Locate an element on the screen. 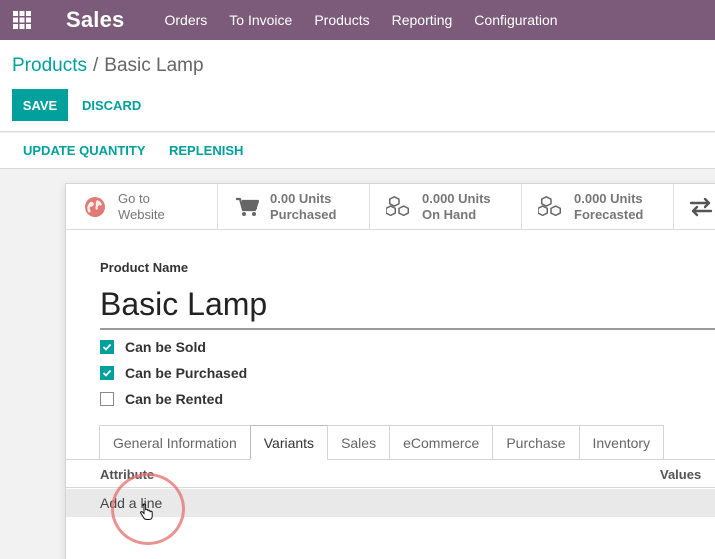 The width and height of the screenshot is (715, 559). exchange-icon is located at coordinates (701, 207).